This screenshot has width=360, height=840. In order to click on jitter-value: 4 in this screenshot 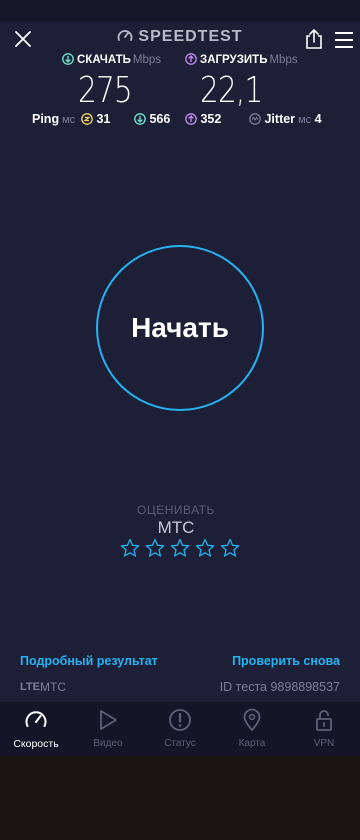, I will do `click(318, 119)`.